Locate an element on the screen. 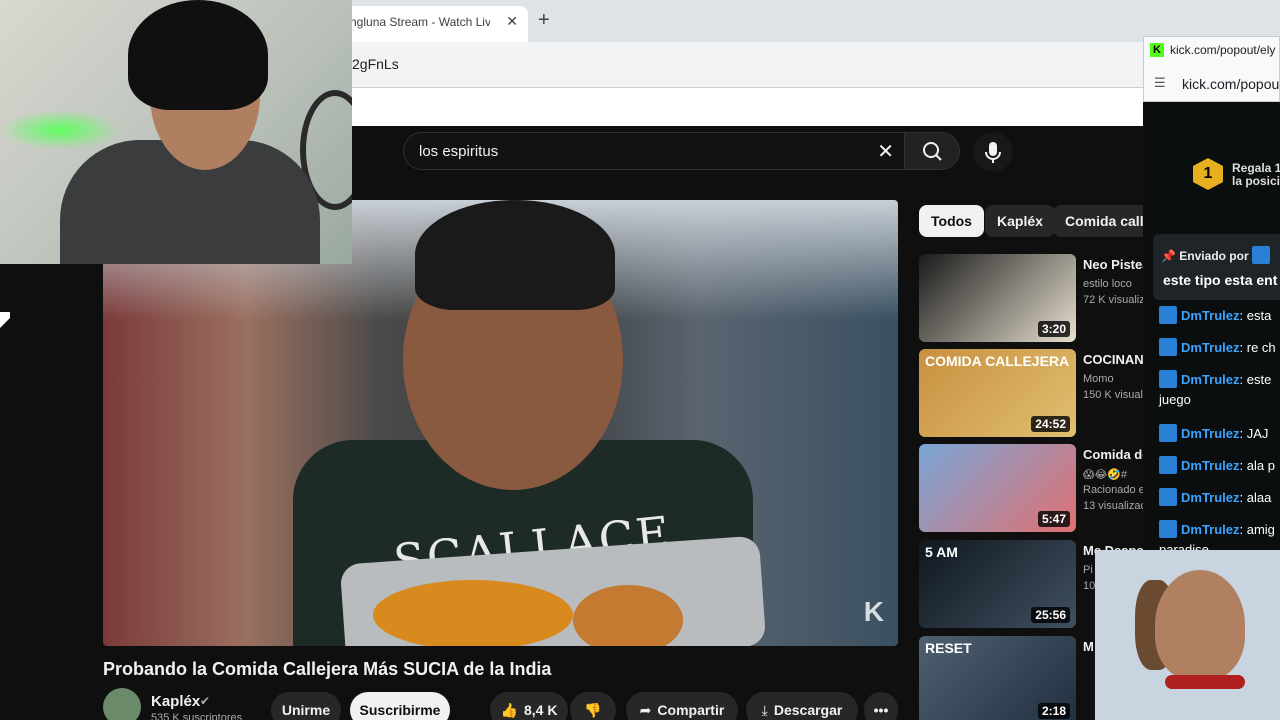  channel-watermark: K is located at coordinates (874, 612).